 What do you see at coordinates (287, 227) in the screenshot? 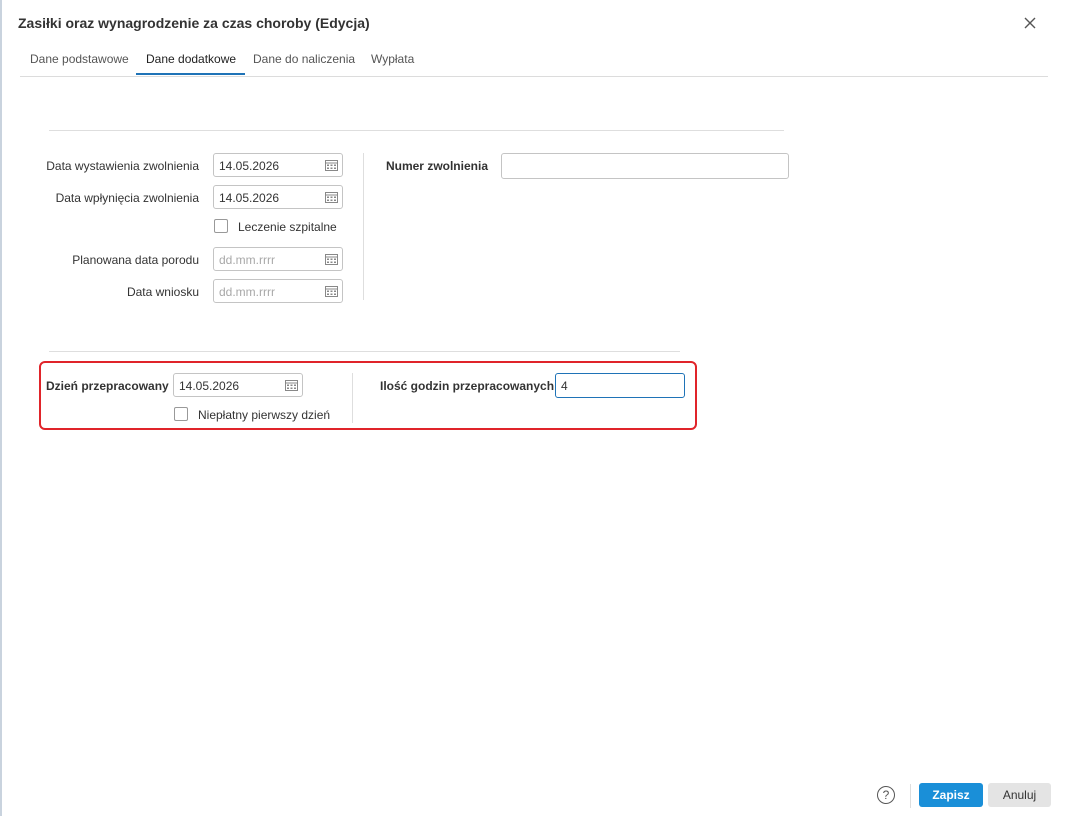
I see `hospital-label: Leczenie szpitalne` at bounding box center [287, 227].